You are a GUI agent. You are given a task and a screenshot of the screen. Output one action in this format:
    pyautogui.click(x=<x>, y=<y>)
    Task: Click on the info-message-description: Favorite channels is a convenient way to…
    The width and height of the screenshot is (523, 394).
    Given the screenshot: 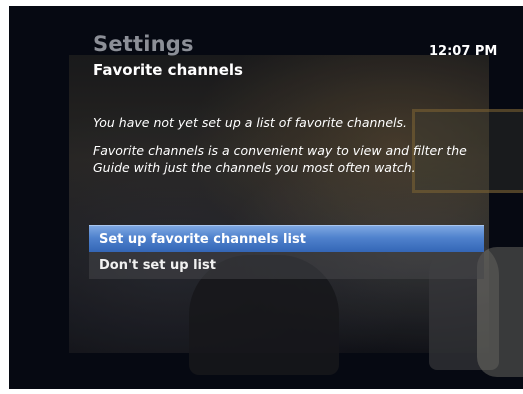 What is the action you would take?
    pyautogui.click(x=280, y=159)
    